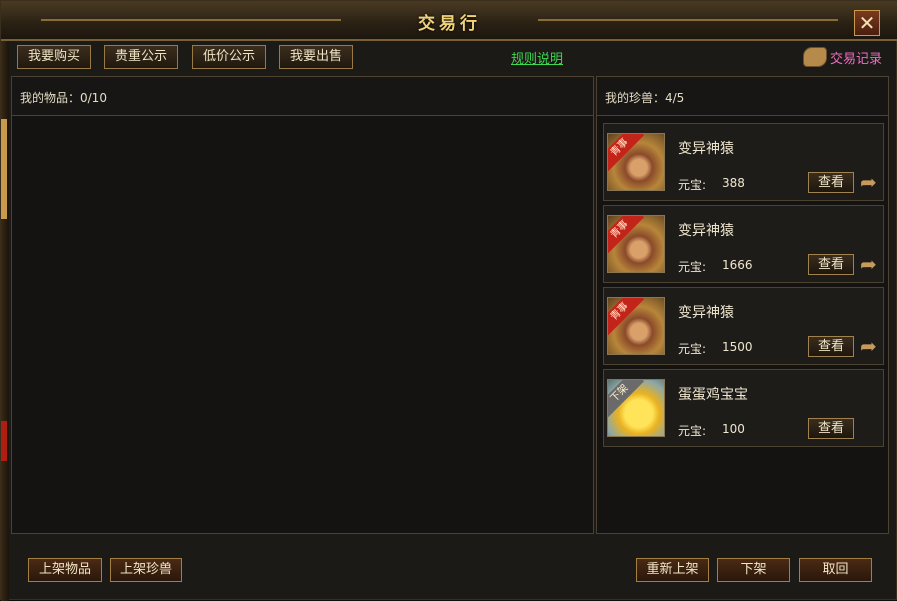 The height and width of the screenshot is (601, 897). What do you see at coordinates (316, 57) in the screenshot?
I see `tab-sell: 我要出售` at bounding box center [316, 57].